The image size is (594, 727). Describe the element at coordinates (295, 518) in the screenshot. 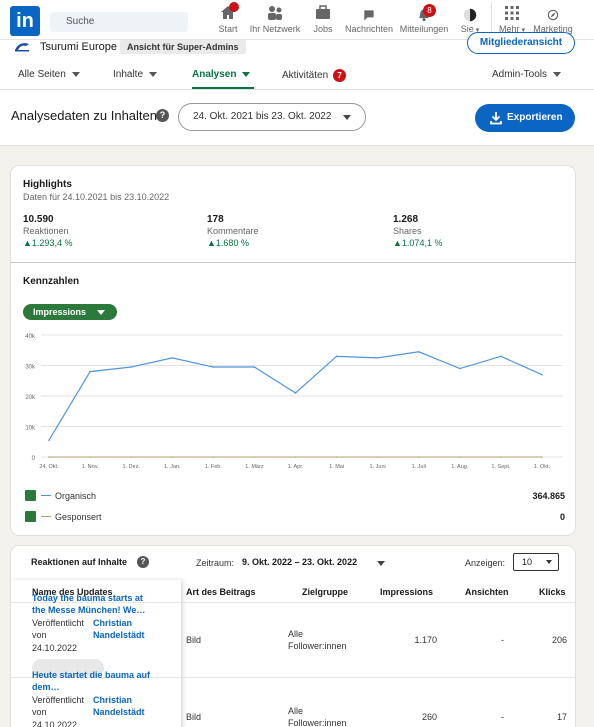

I see `legend-sponsored: Gesponsert 0` at that location.